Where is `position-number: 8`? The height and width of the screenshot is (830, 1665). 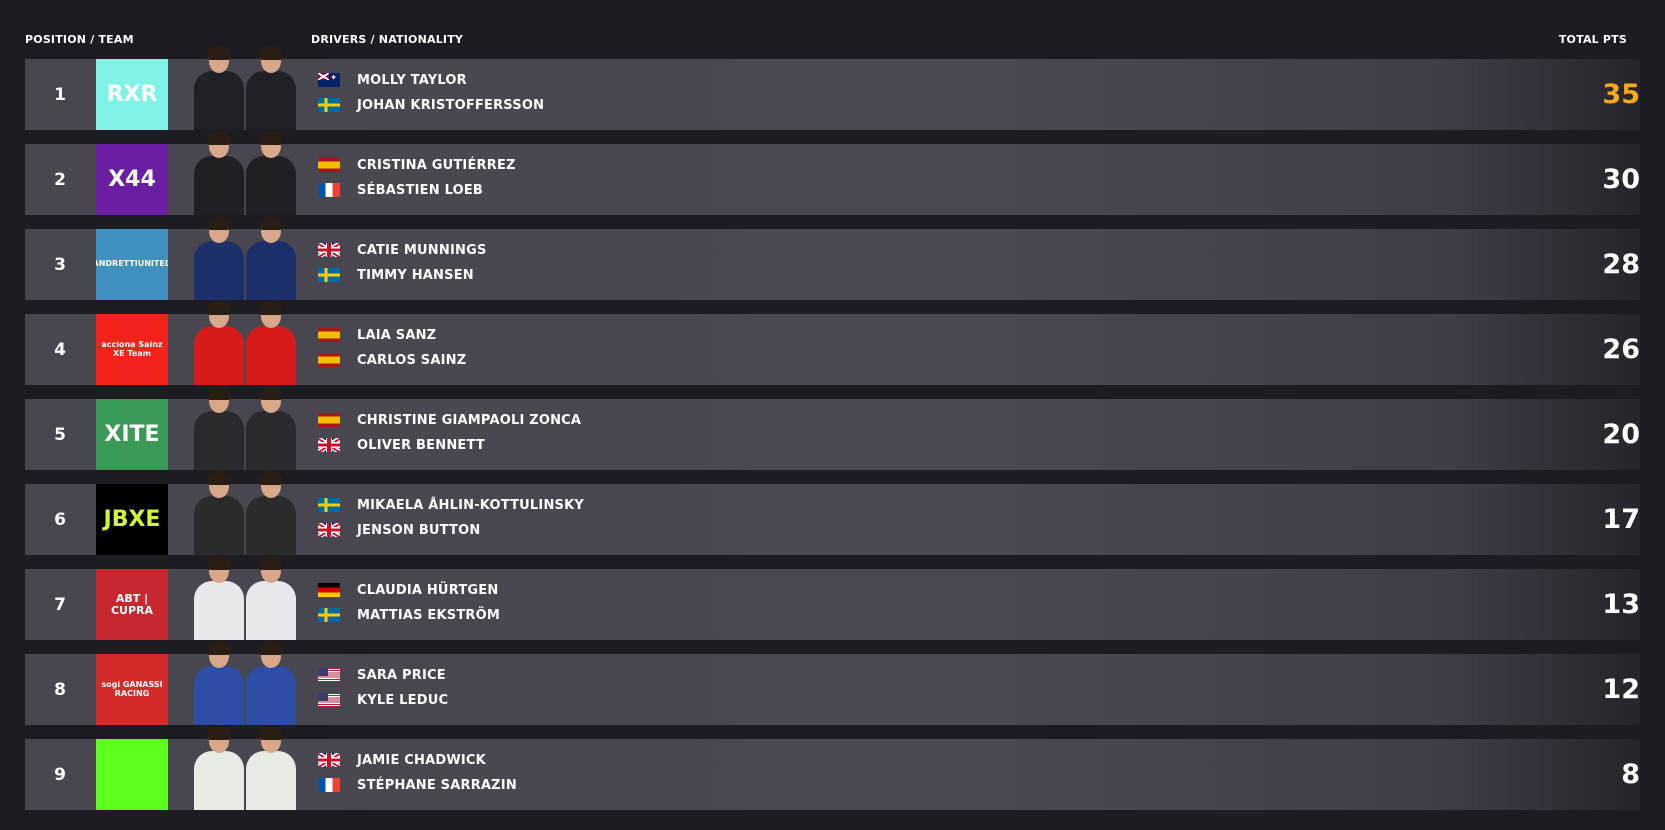
position-number: 8 is located at coordinates (60, 689).